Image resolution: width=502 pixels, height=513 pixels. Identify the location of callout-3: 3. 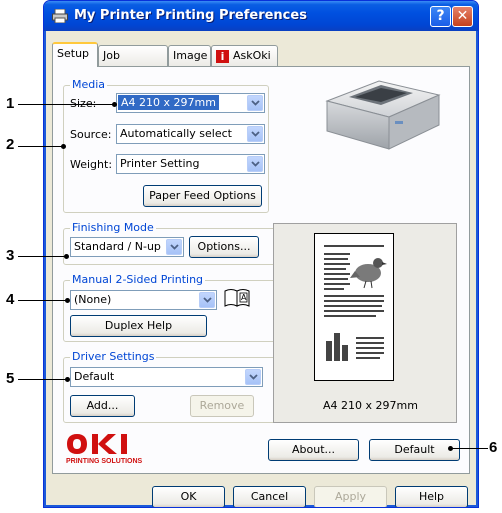
(10, 255).